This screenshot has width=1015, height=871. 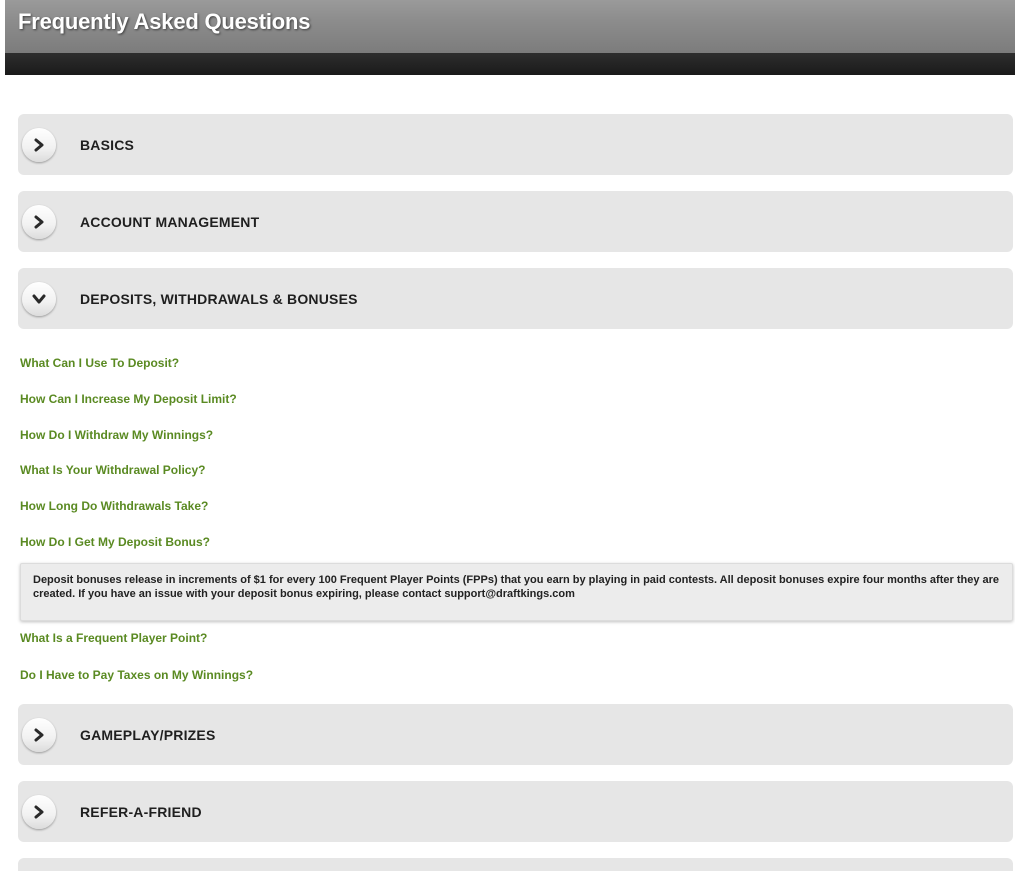 What do you see at coordinates (515, 144) in the screenshot?
I see `faq-section-basics: BASICS` at bounding box center [515, 144].